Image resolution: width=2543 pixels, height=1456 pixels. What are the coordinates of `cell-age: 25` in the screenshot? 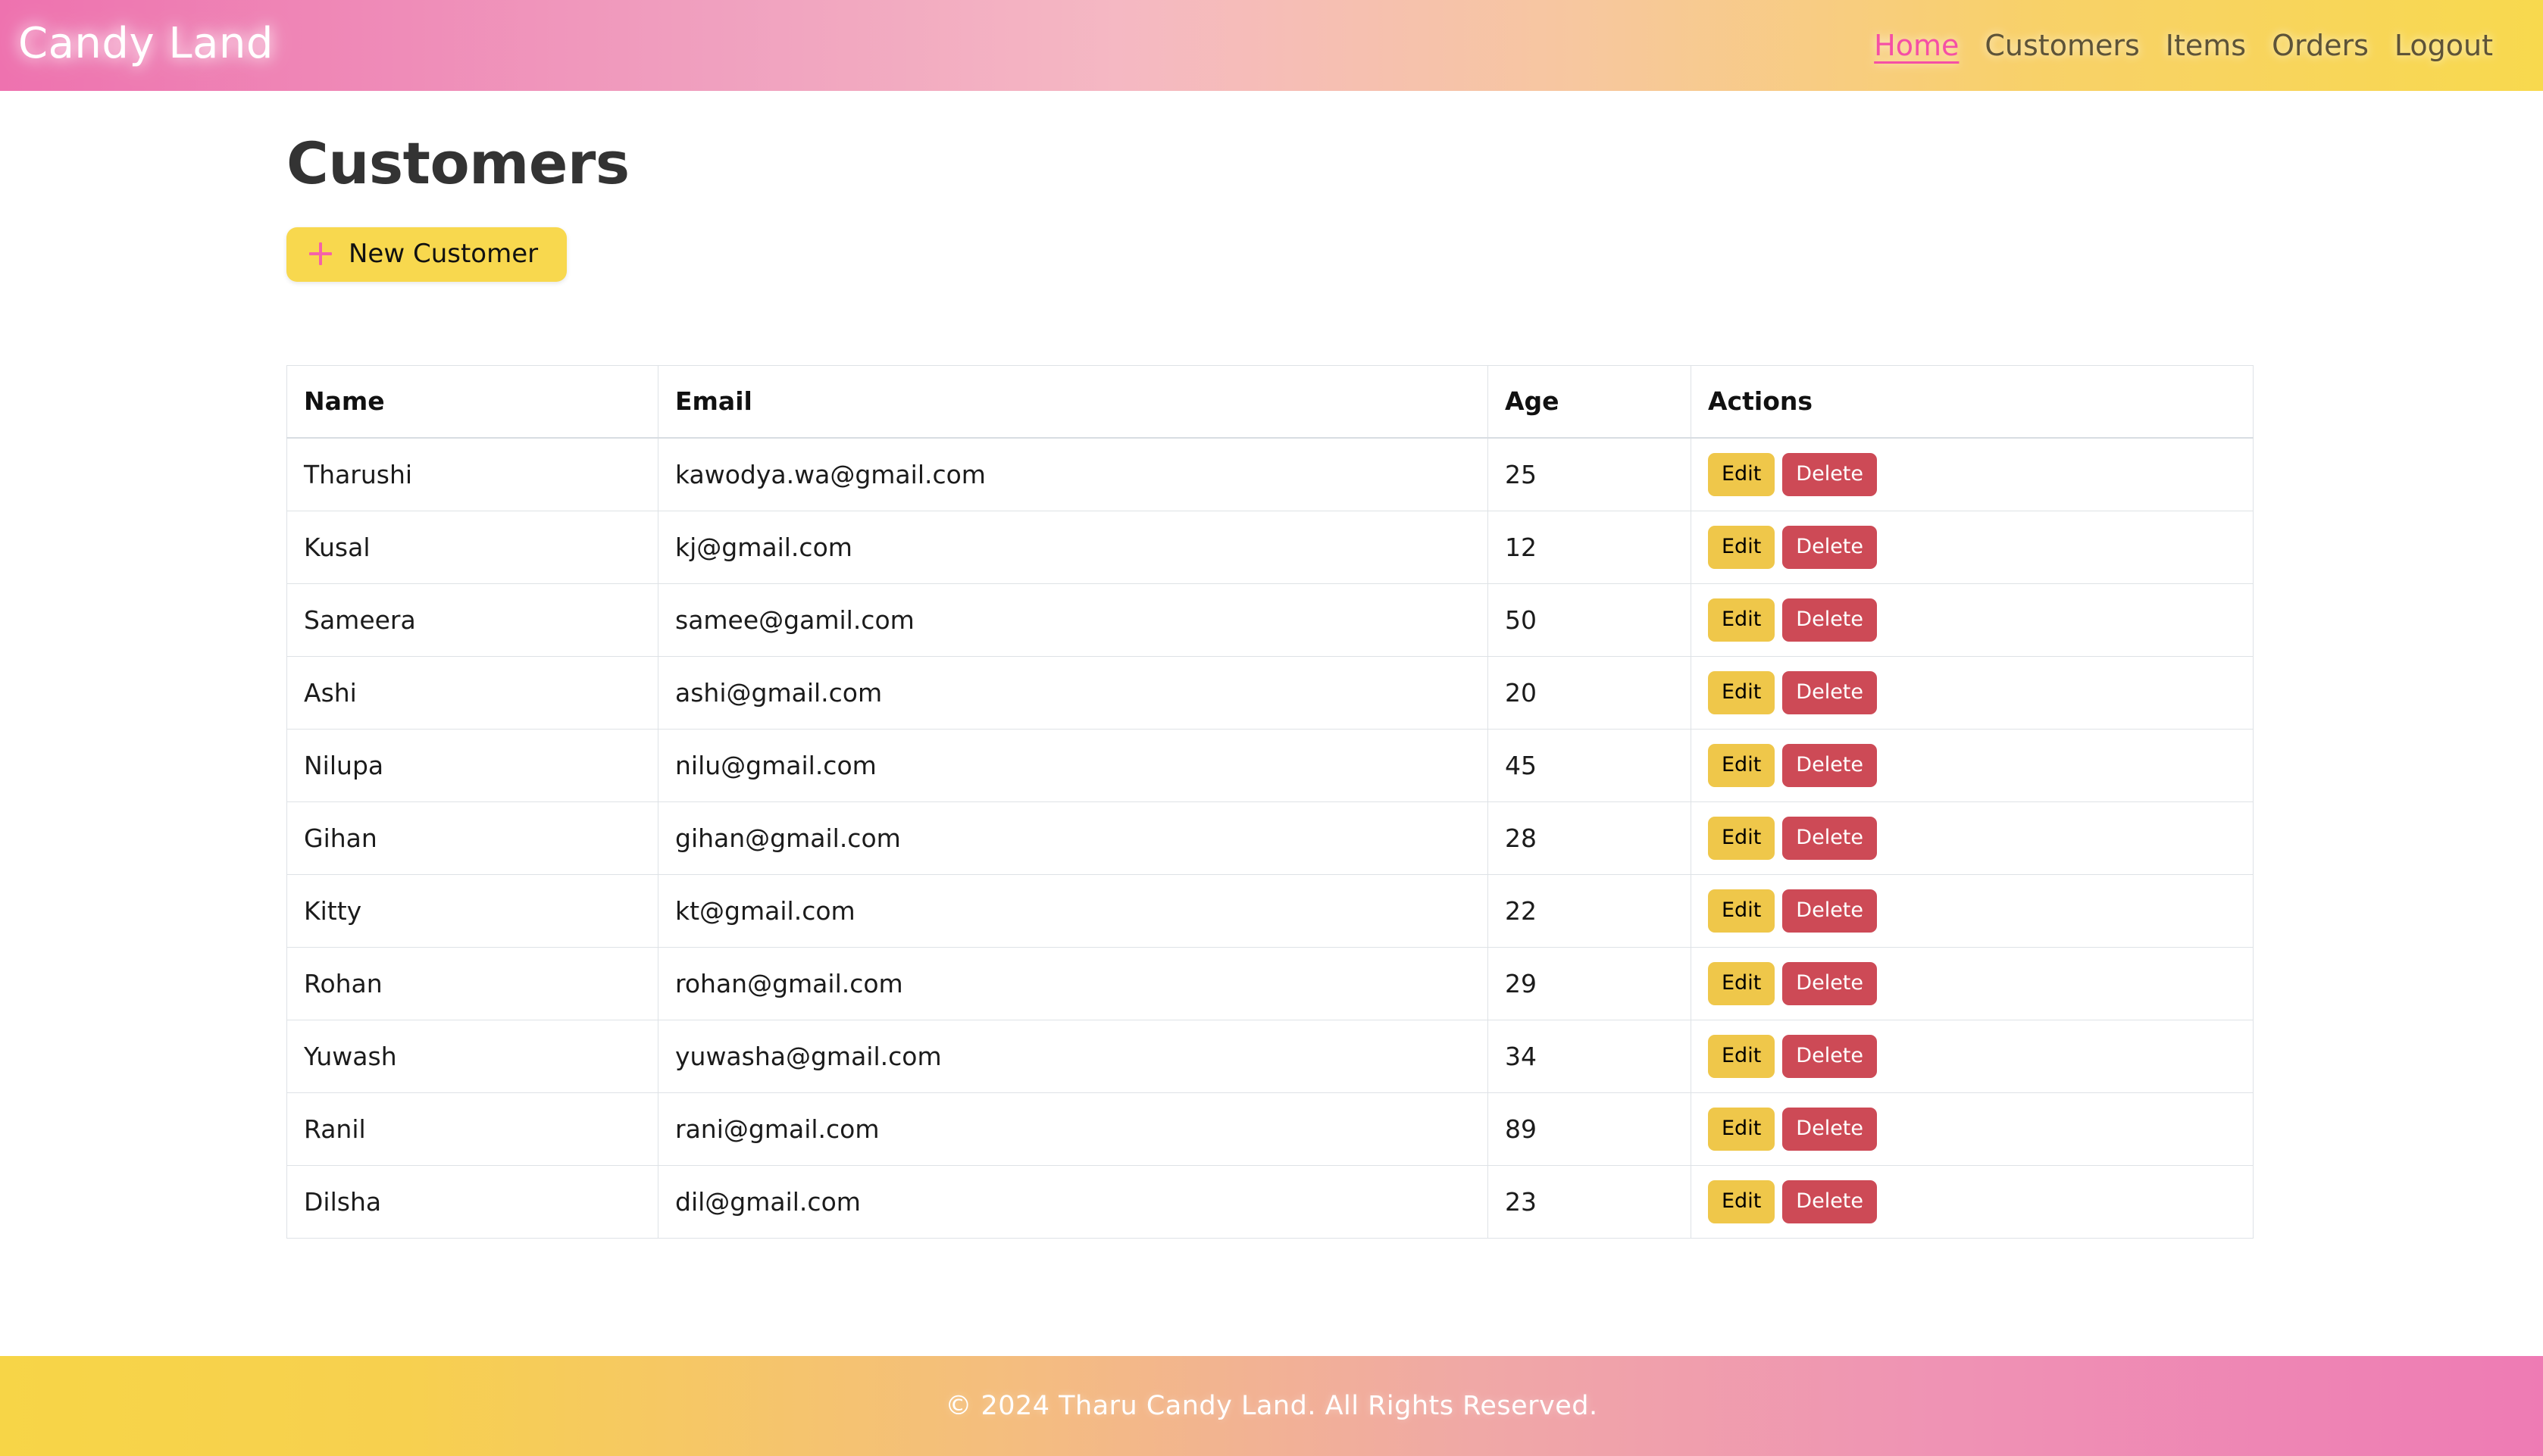 It's located at (1589, 474).